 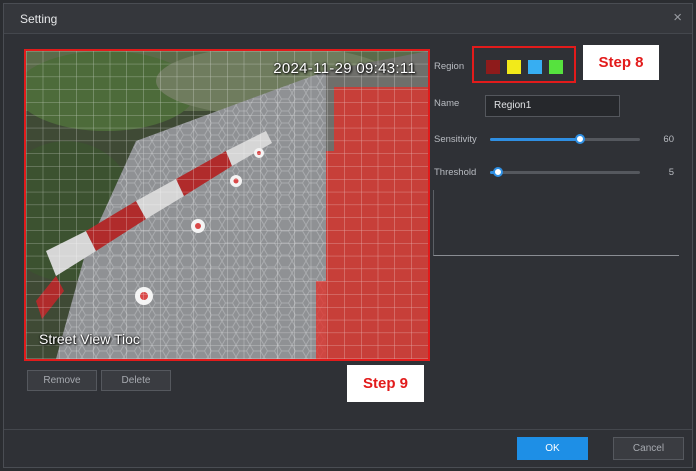 I want to click on sensitivity-label: Sensitivity, so click(x=455, y=139).